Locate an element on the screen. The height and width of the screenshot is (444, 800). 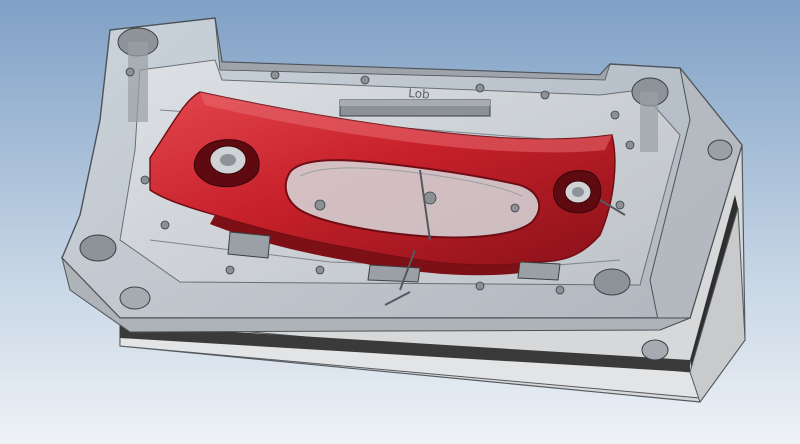
right-lamp-pocket is located at coordinates (577, 192).